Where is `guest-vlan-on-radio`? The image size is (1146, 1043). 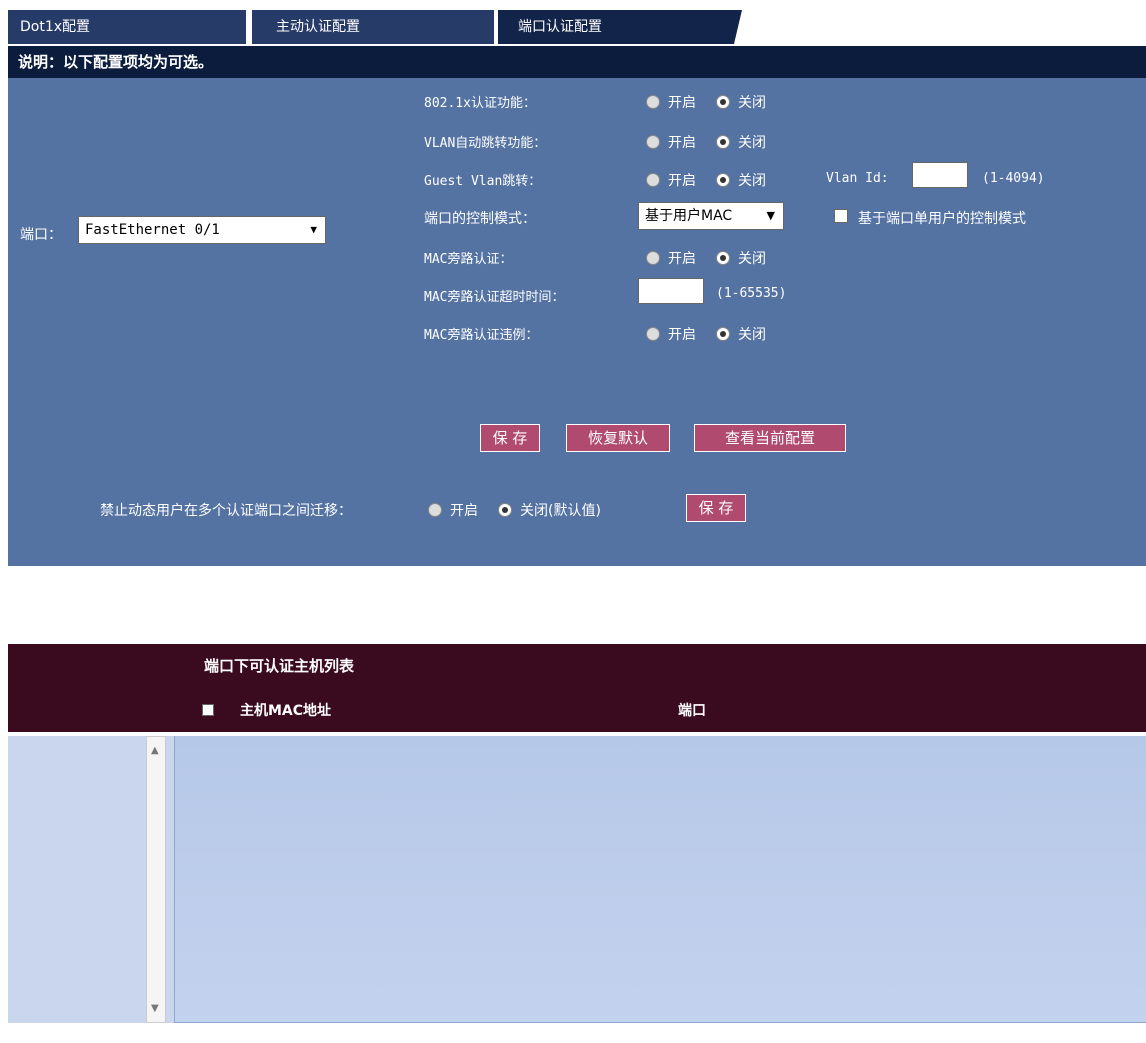
guest-vlan-on-radio is located at coordinates (653, 180).